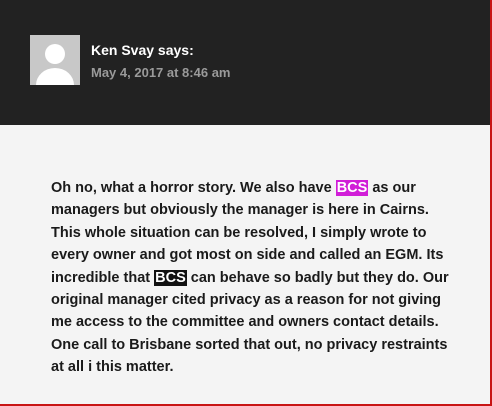  I want to click on user-avatar-icon, so click(55, 60).